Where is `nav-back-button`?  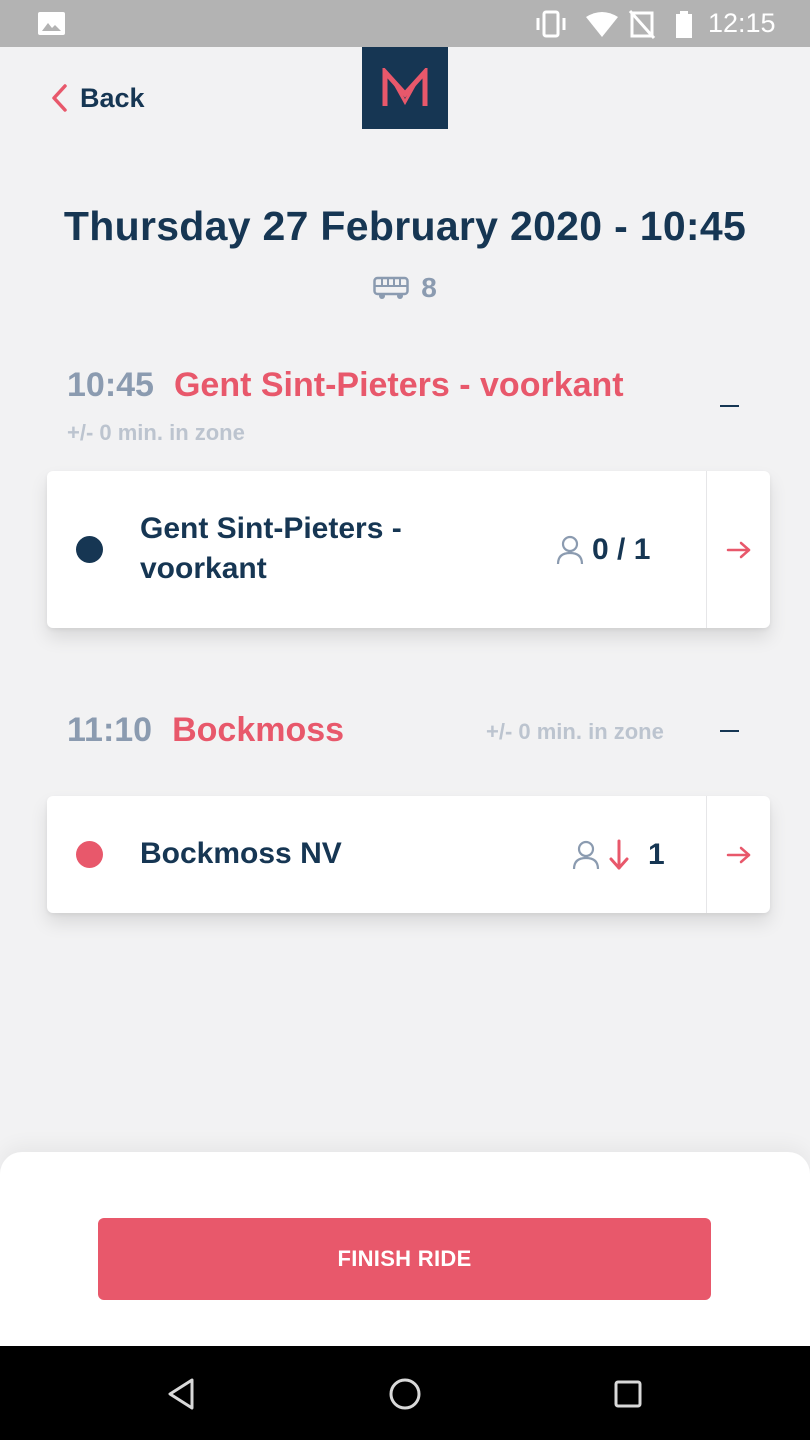 nav-back-button is located at coordinates (181, 1394).